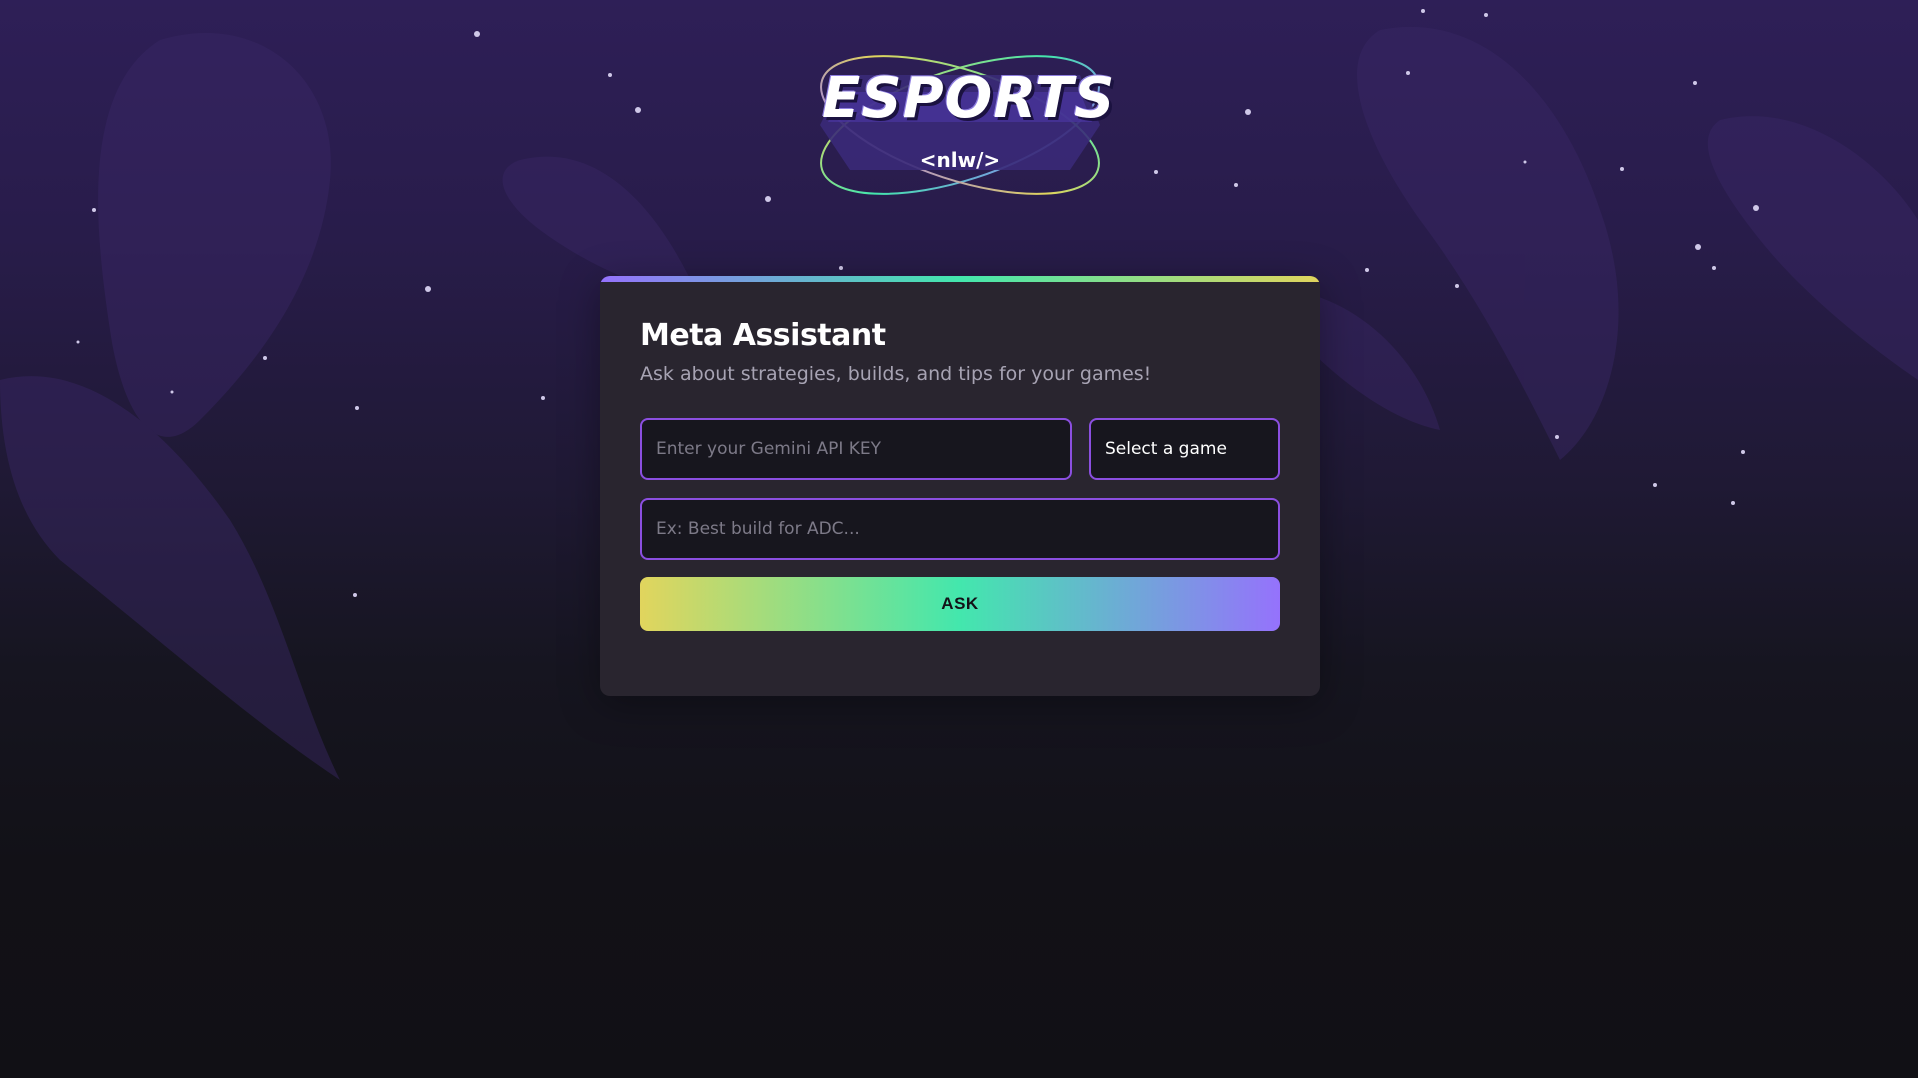  What do you see at coordinates (763, 335) in the screenshot?
I see `card-title: Meta Assistant` at bounding box center [763, 335].